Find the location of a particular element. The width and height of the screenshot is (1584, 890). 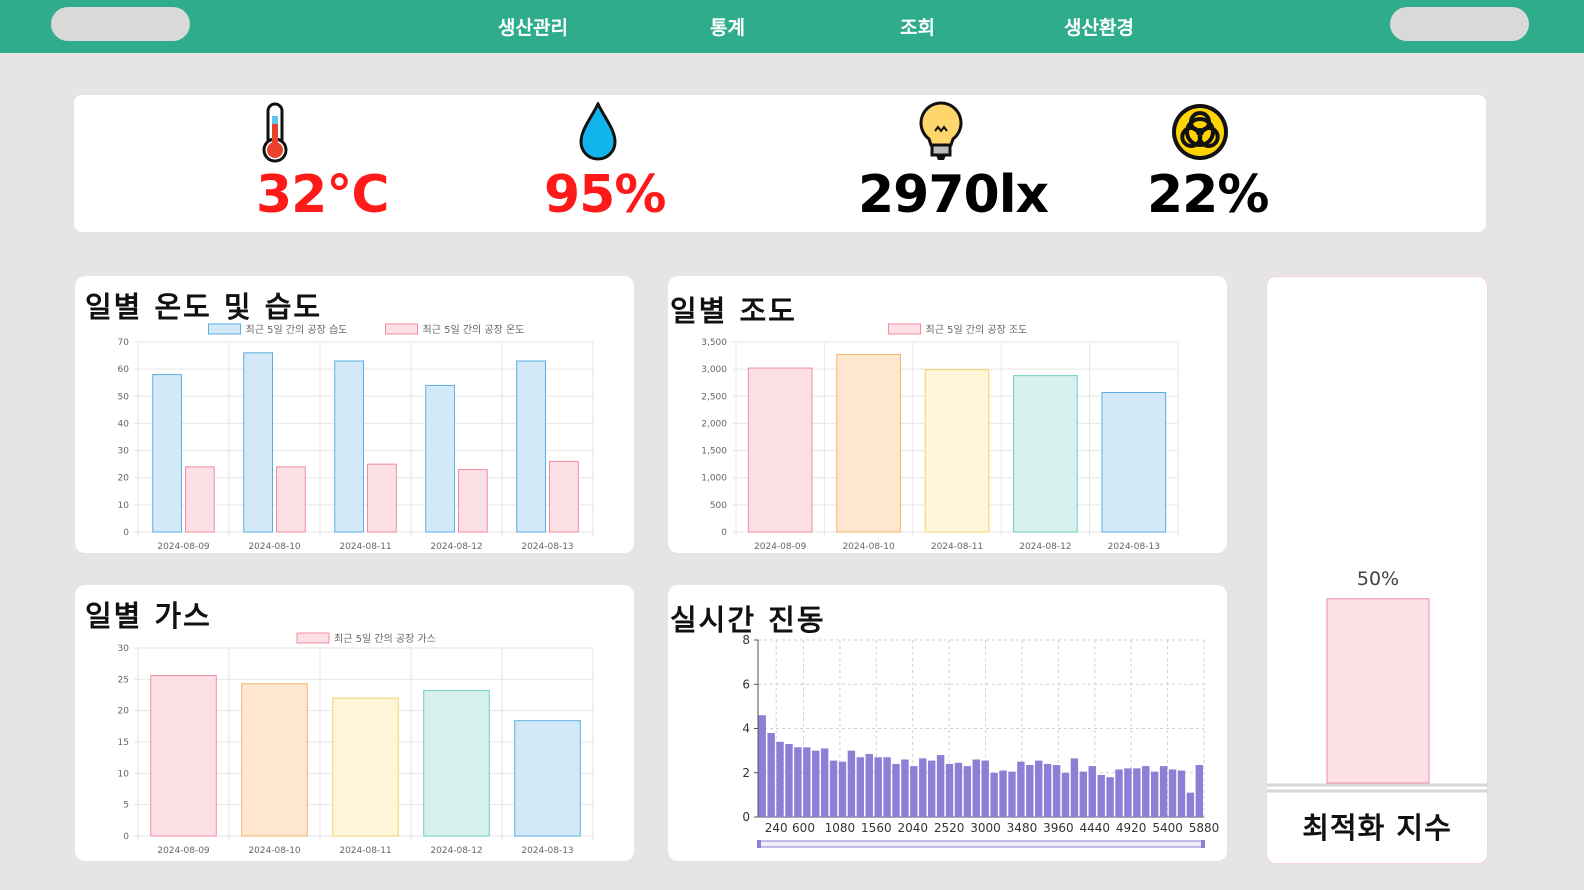

optimization-index-title: 최적화 지수 is located at coordinates (1377, 828).